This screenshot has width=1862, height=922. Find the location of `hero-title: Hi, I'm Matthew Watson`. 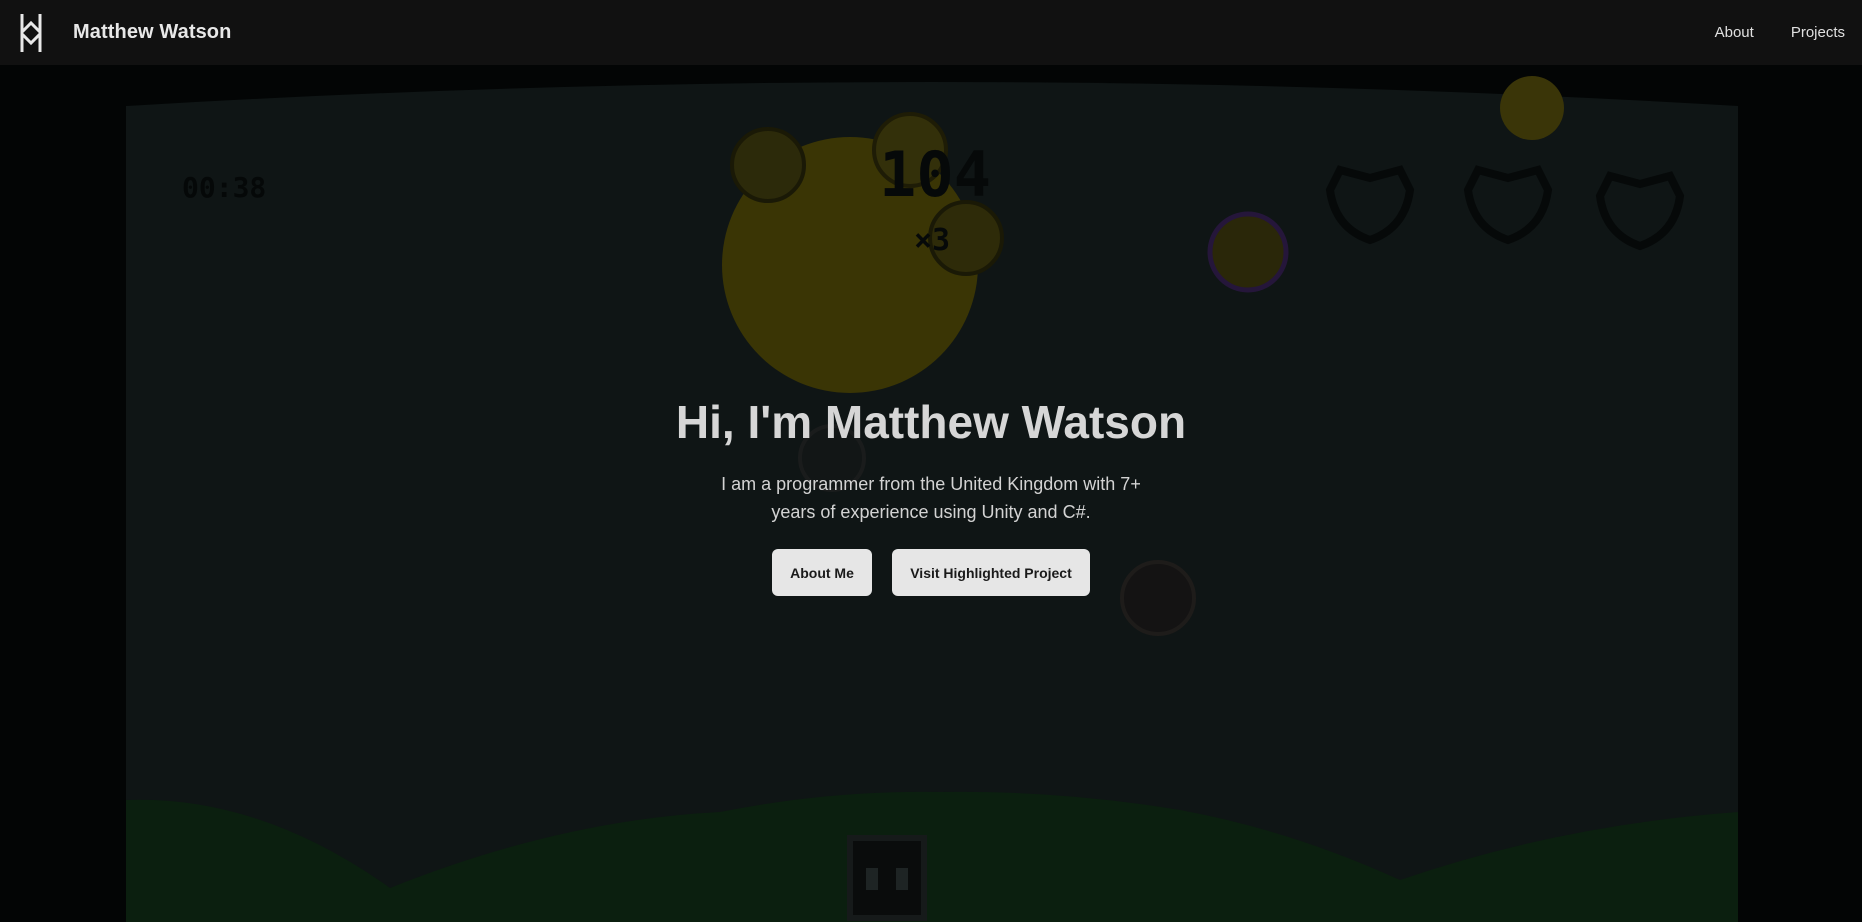

hero-title: Hi, I'm Matthew Watson is located at coordinates (931, 422).